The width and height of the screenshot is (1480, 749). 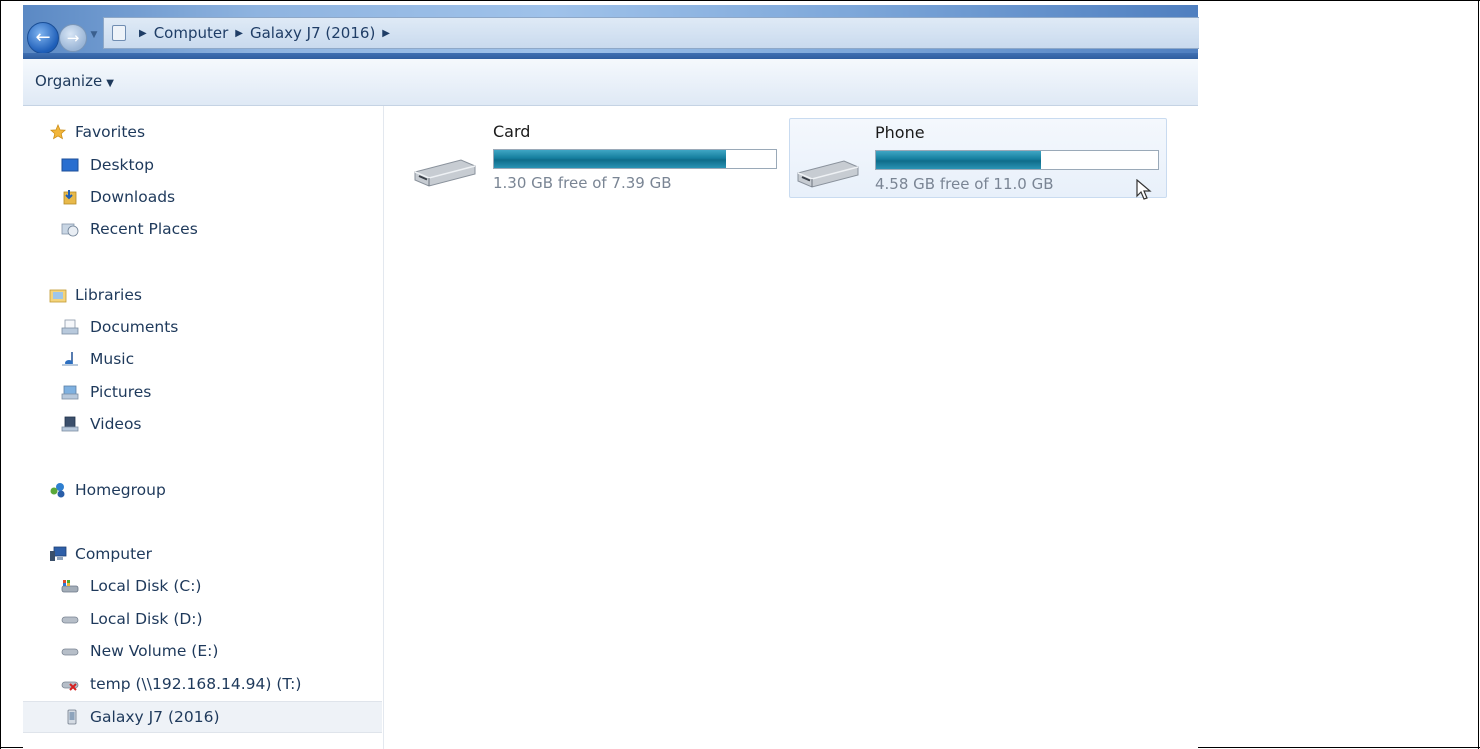 I want to click on sidebar-item-label: Computer, so click(x=114, y=554).